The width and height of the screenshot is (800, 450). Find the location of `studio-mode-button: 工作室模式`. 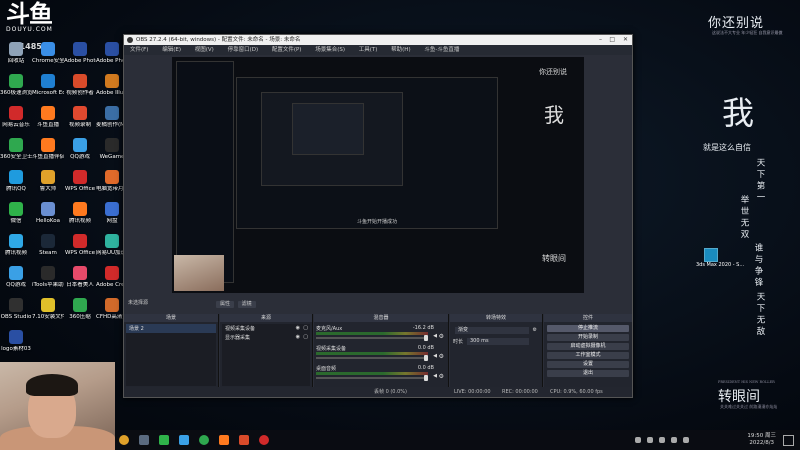

studio-mode-button: 工作室模式 is located at coordinates (588, 355).